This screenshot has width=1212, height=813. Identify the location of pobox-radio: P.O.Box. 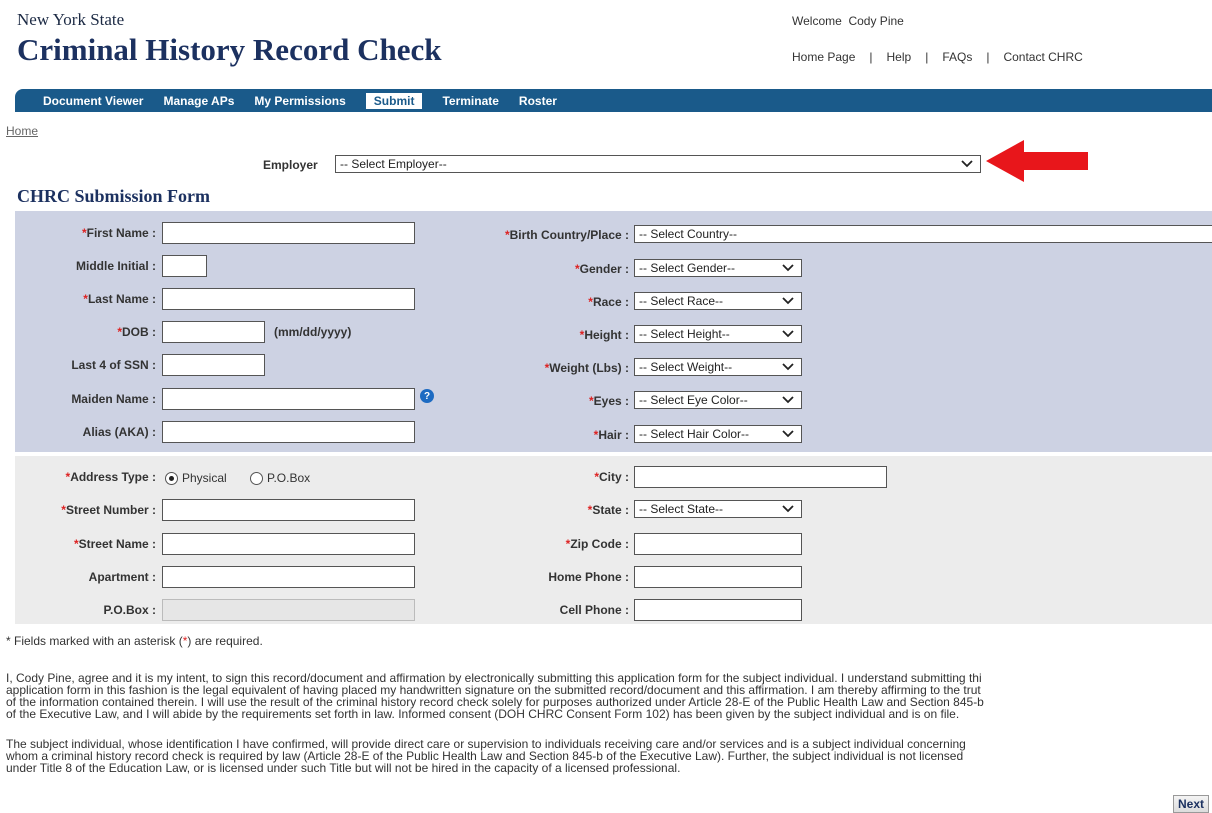
(280, 478).